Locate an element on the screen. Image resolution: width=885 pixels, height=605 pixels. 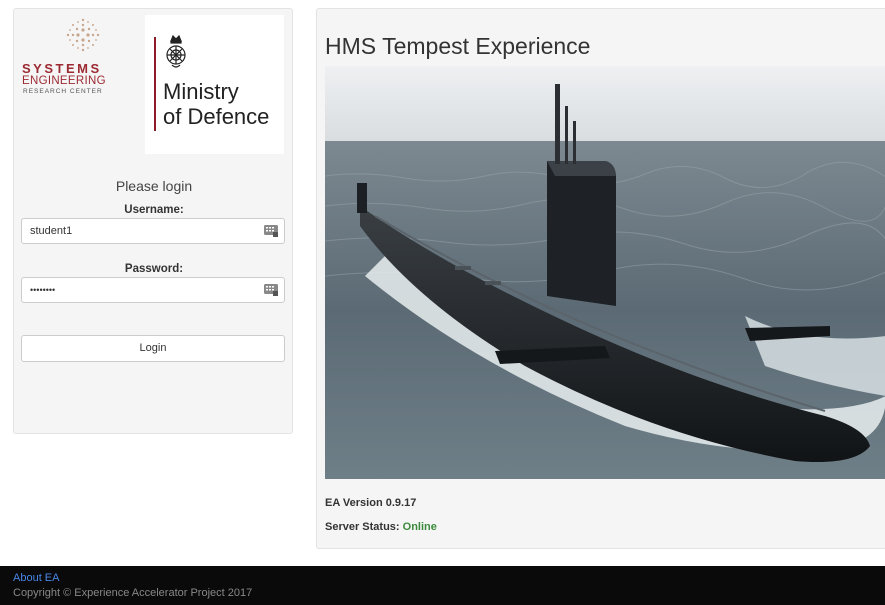
username-input is located at coordinates (140, 231).